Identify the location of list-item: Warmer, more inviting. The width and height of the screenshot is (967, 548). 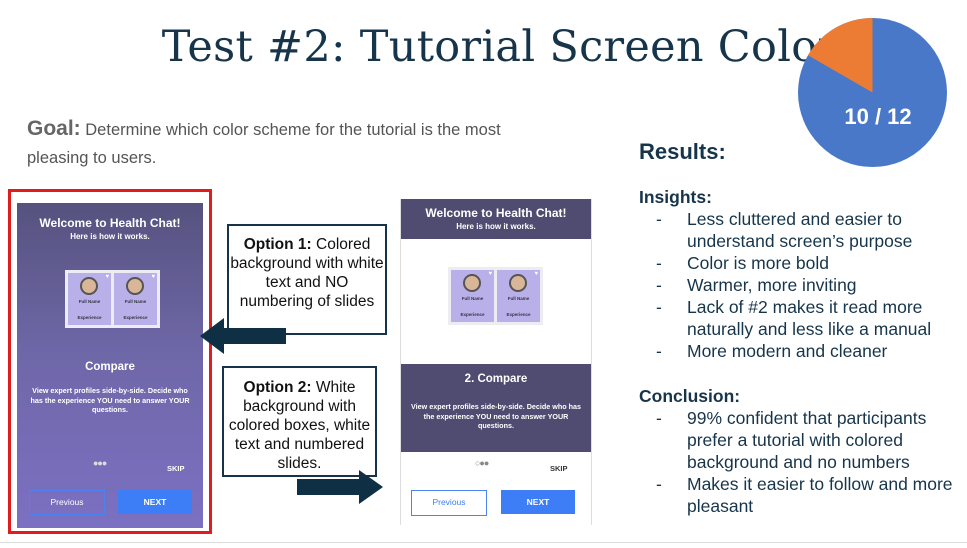
(803, 285).